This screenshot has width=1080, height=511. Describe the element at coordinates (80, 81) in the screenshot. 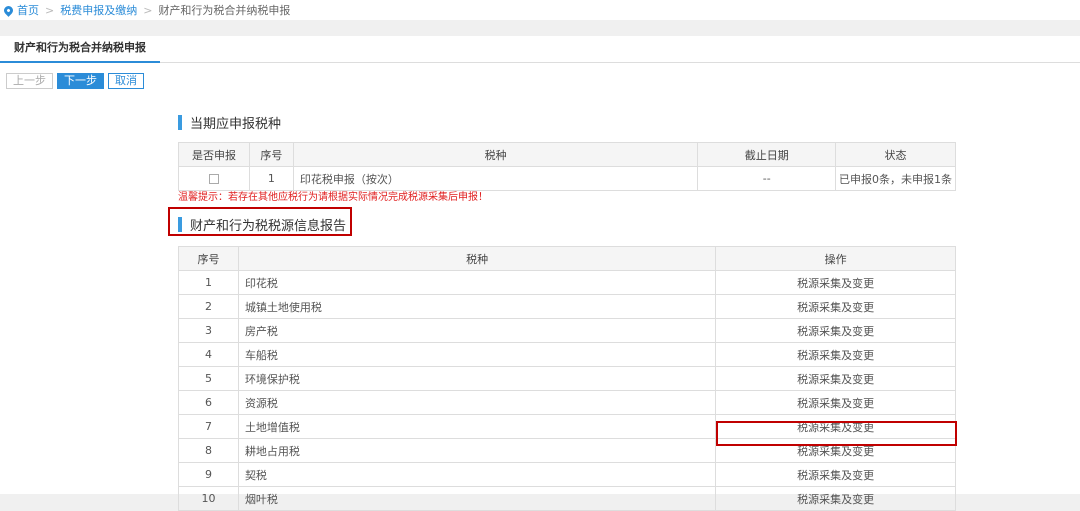

I see `next-step-button: 下一步` at that location.